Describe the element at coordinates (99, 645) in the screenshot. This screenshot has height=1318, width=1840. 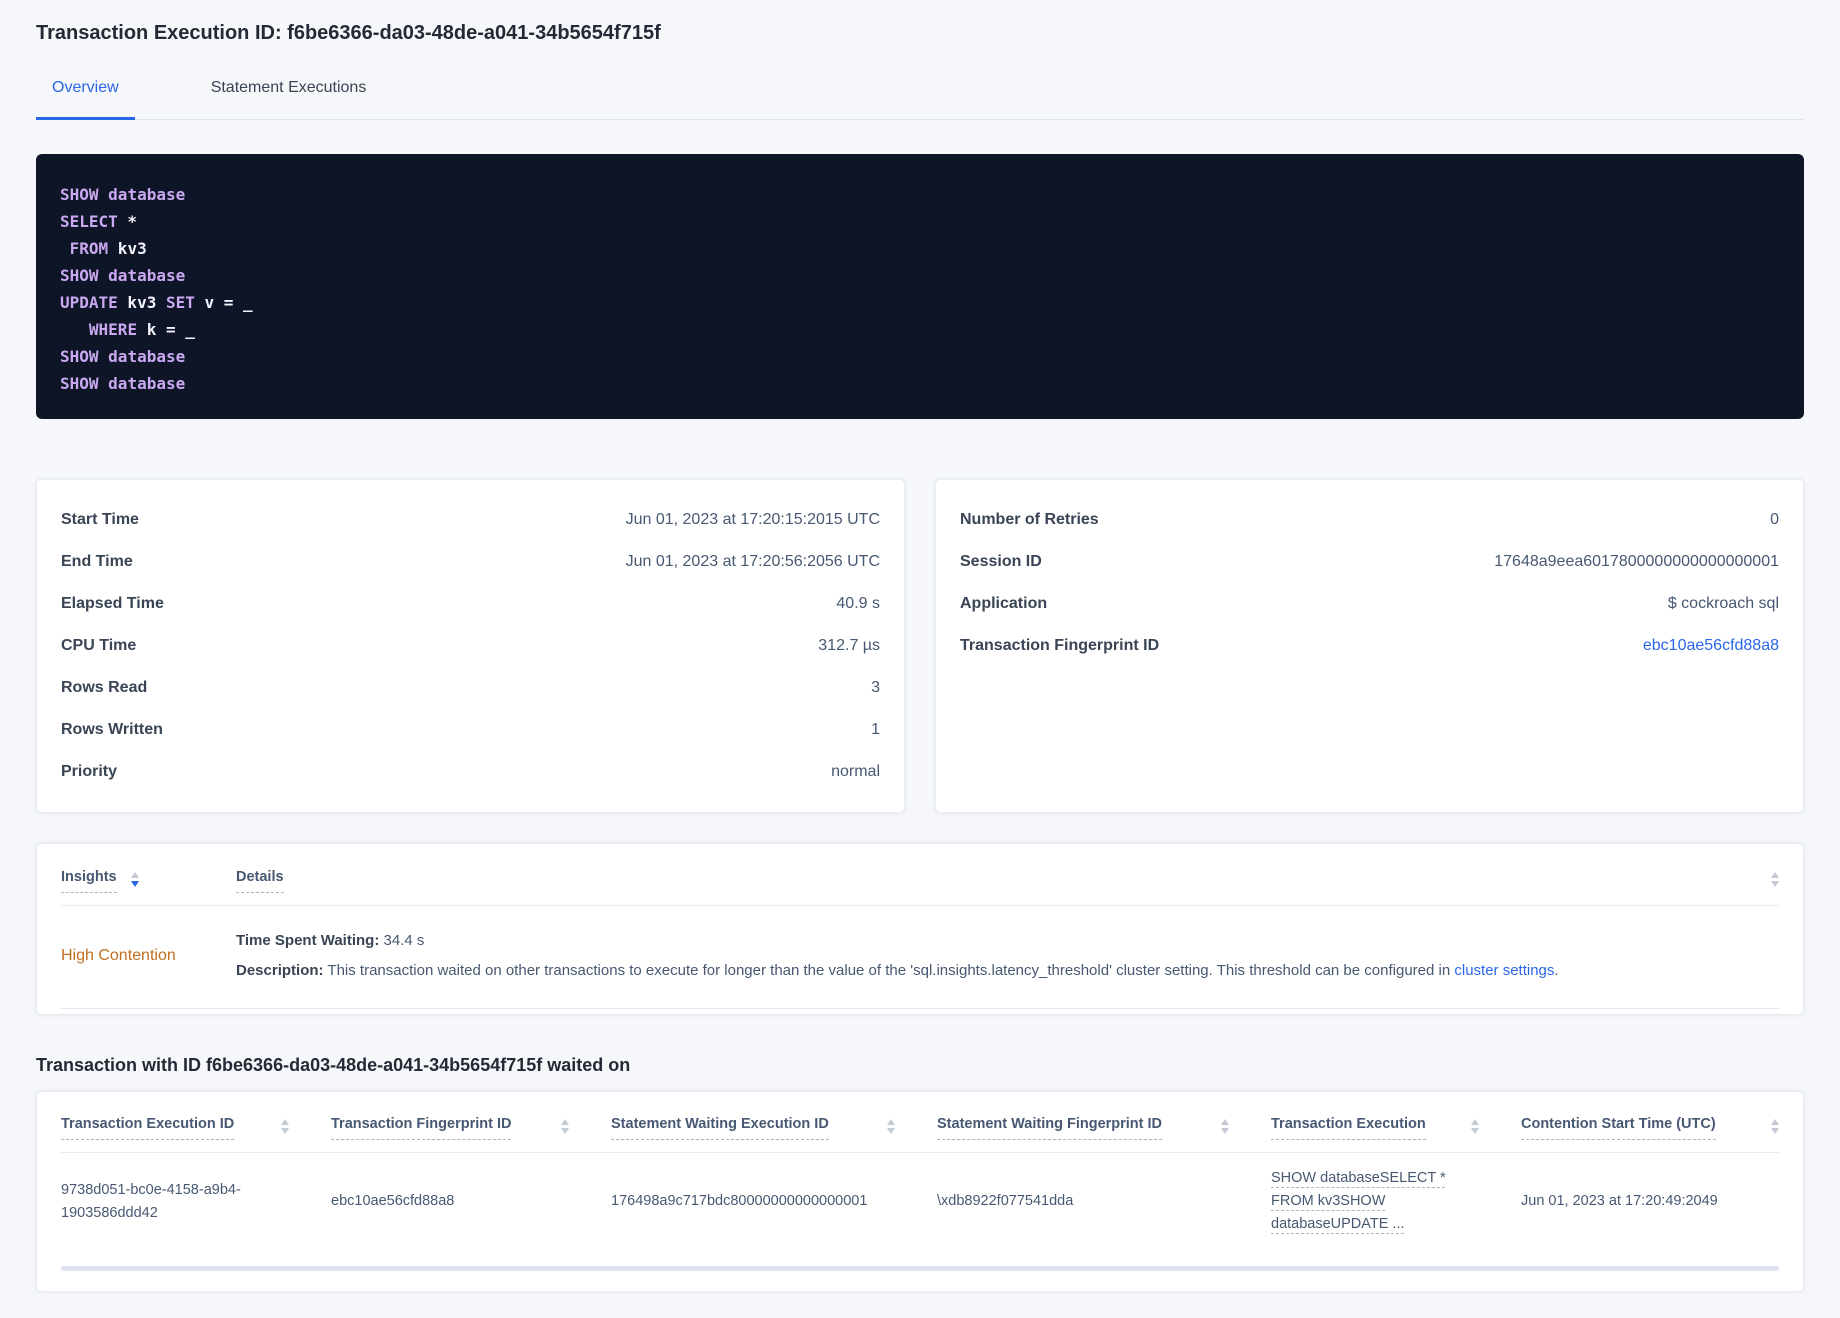
I see `stat-label: CPU Time` at that location.